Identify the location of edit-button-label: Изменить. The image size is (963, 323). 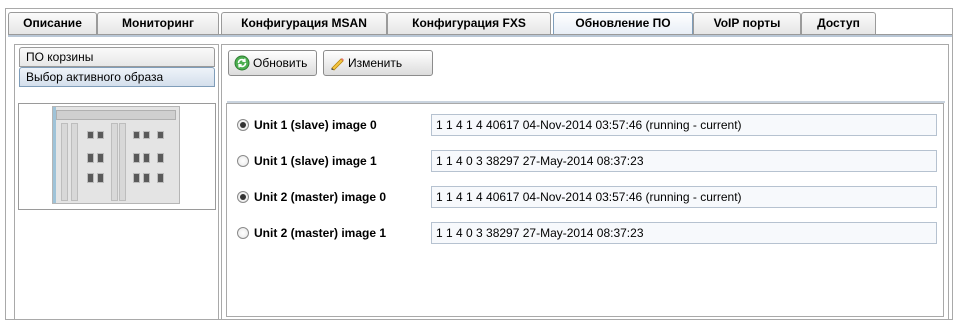
(375, 63).